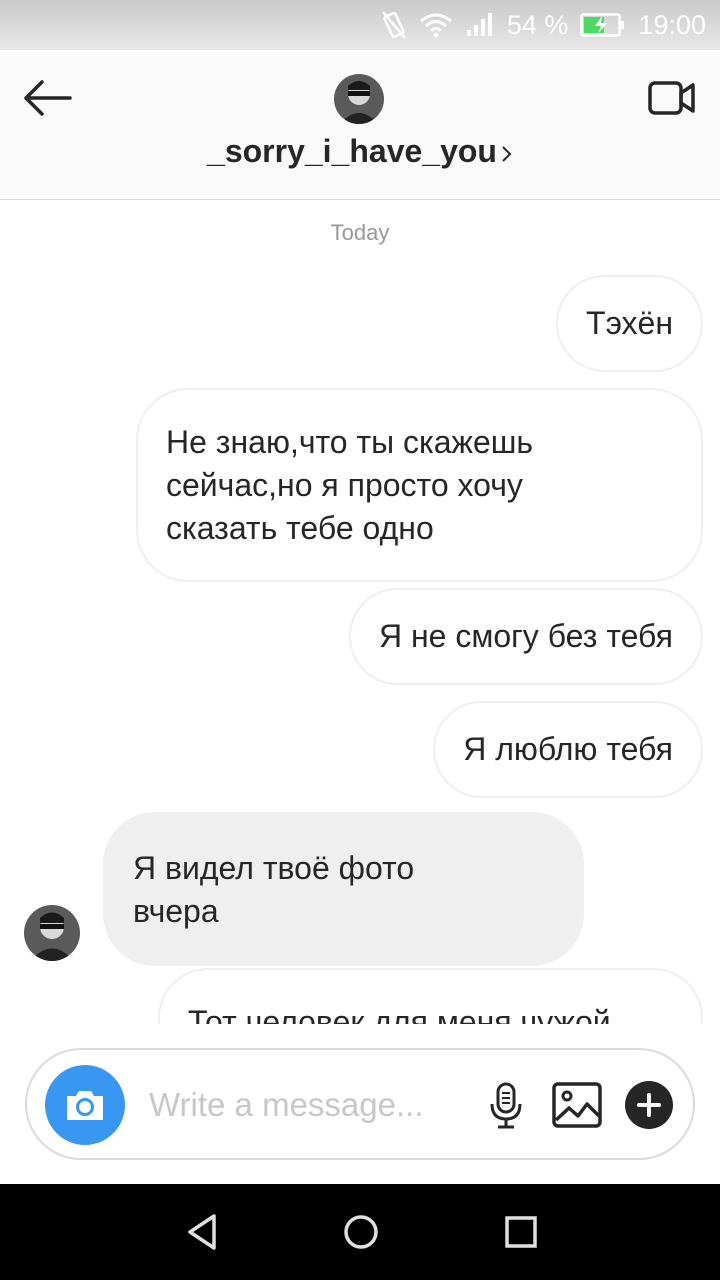 Image resolution: width=720 pixels, height=1280 pixels. What do you see at coordinates (350, 442) in the screenshot?
I see `message-line: Не знаю,что ты скажешь` at bounding box center [350, 442].